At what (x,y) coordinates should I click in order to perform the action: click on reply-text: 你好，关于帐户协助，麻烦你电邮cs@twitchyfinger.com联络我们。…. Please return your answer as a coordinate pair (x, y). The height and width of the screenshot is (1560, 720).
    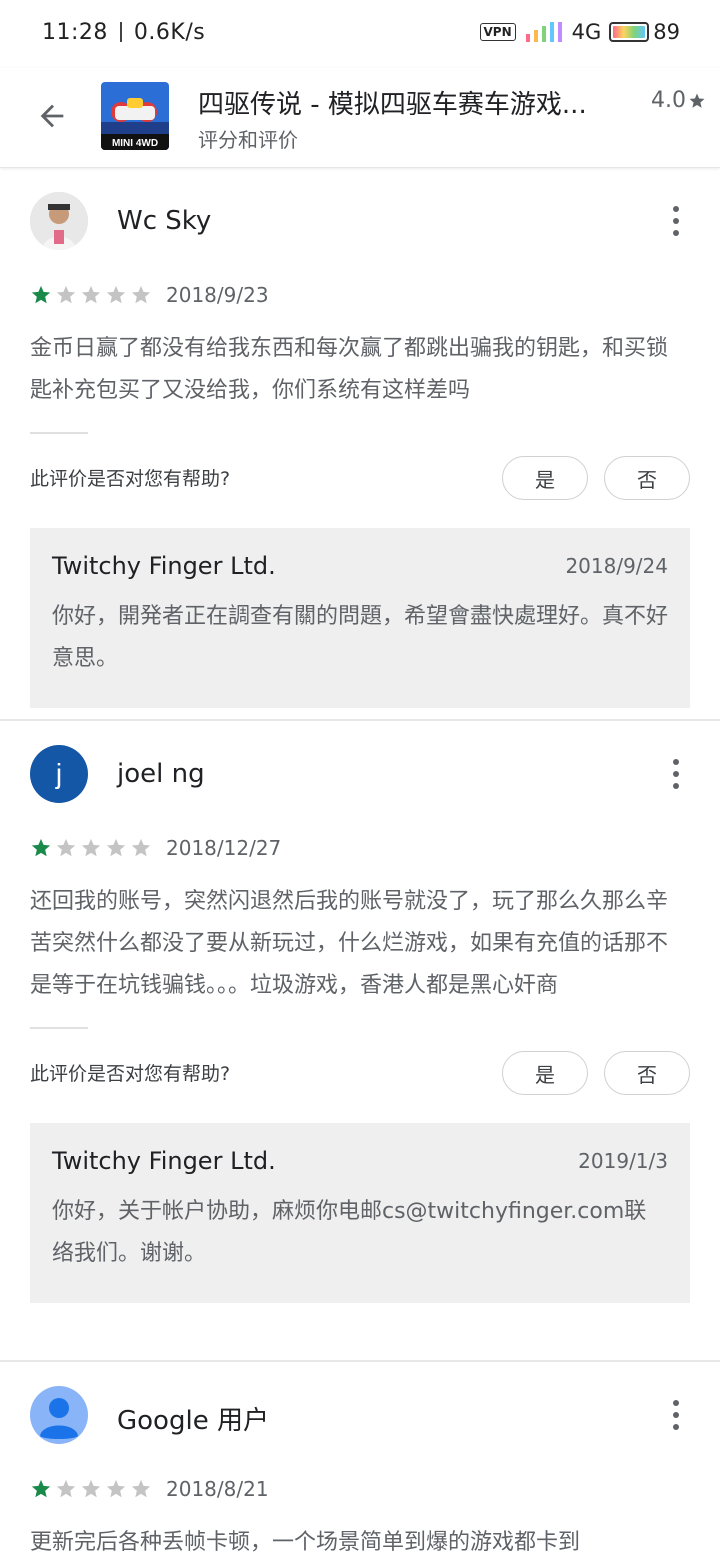
    Looking at the image, I should click on (349, 1232).